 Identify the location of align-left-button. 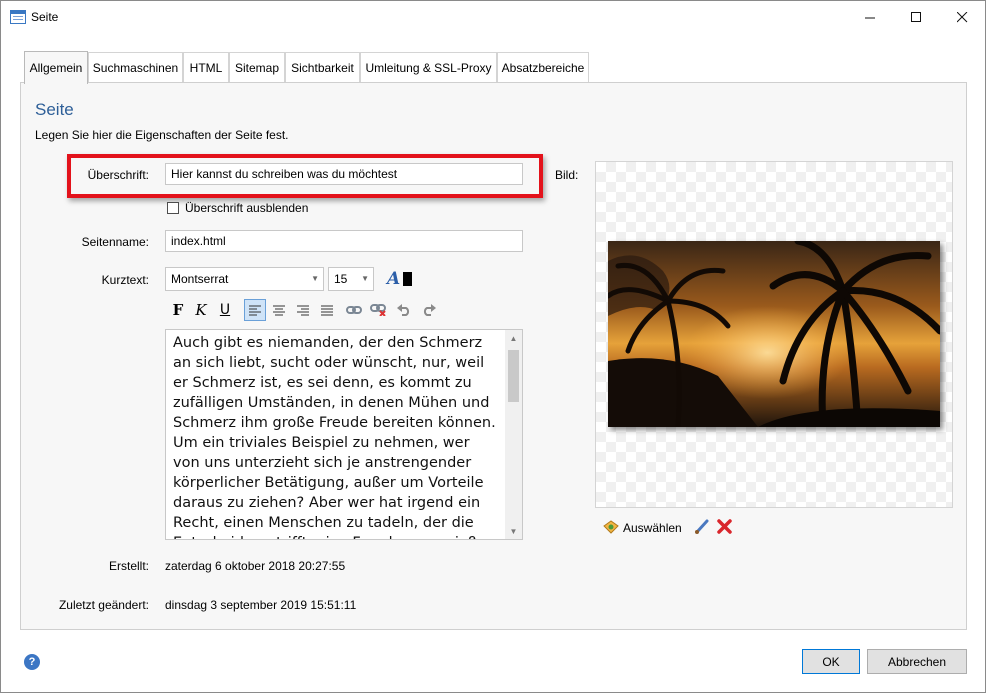
(255, 310).